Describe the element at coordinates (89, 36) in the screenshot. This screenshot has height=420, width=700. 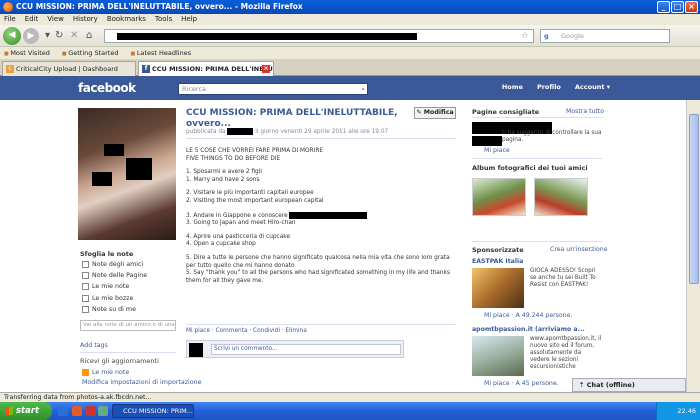
I see `home-icon: ⌂` at that location.